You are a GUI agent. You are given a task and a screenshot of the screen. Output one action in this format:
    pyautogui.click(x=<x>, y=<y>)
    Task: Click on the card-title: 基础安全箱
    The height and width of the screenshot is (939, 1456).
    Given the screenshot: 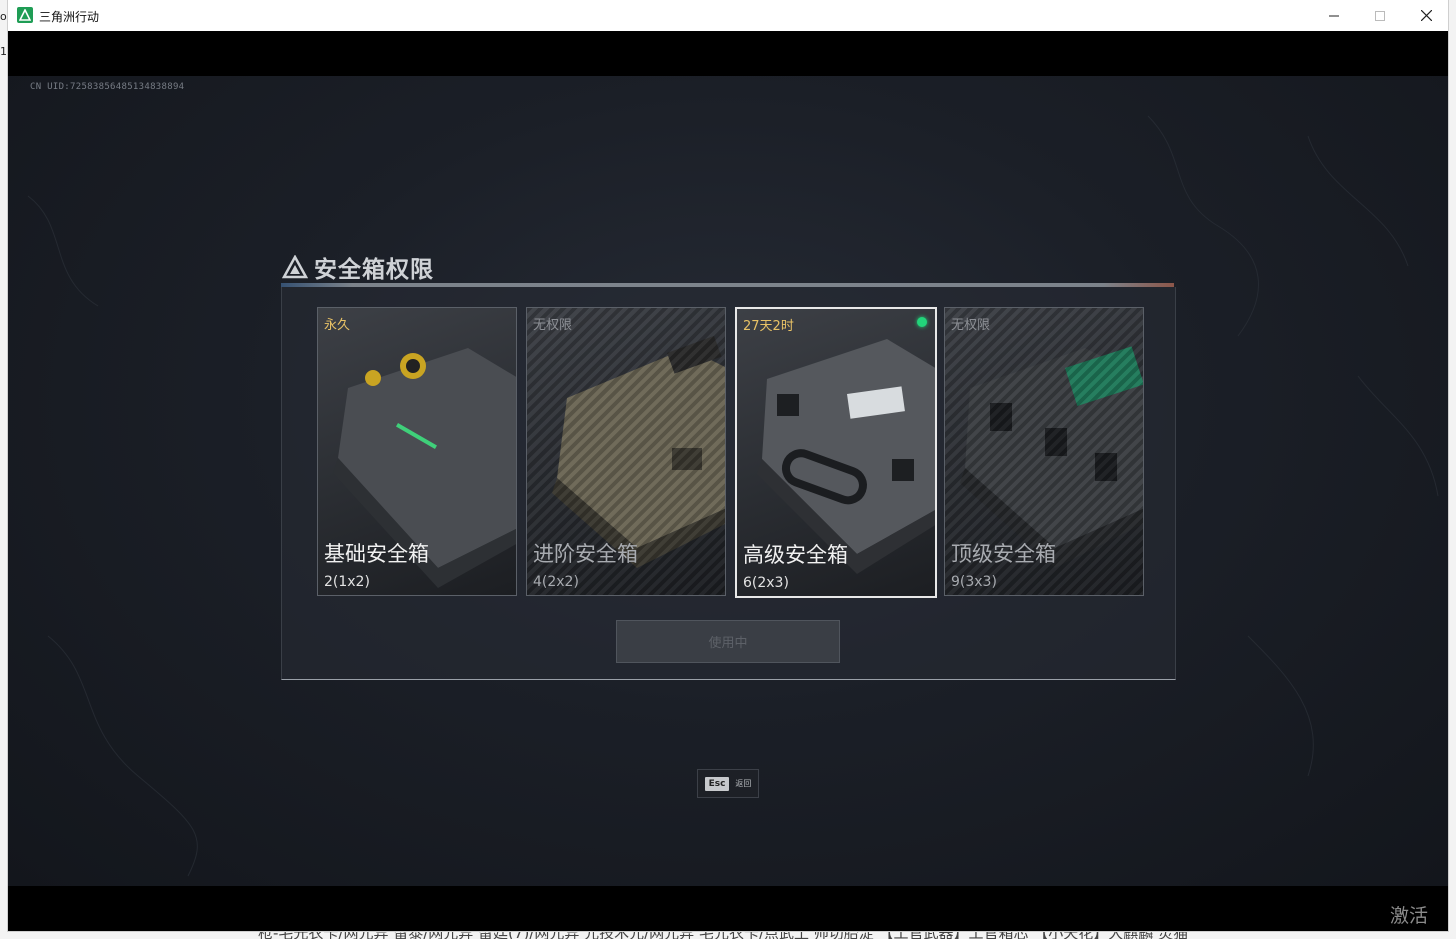 What is the action you would take?
    pyautogui.click(x=376, y=554)
    